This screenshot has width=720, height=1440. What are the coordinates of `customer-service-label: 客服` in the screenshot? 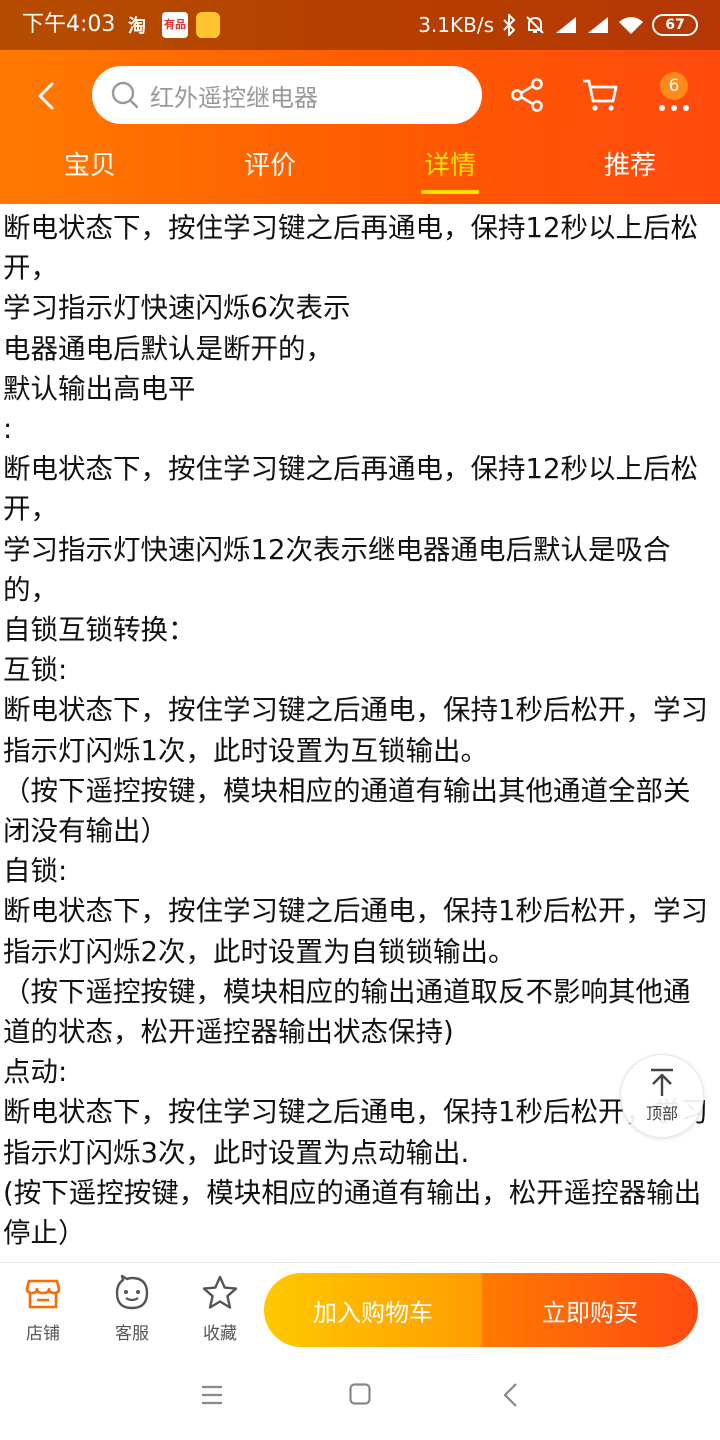 It's located at (132, 1334).